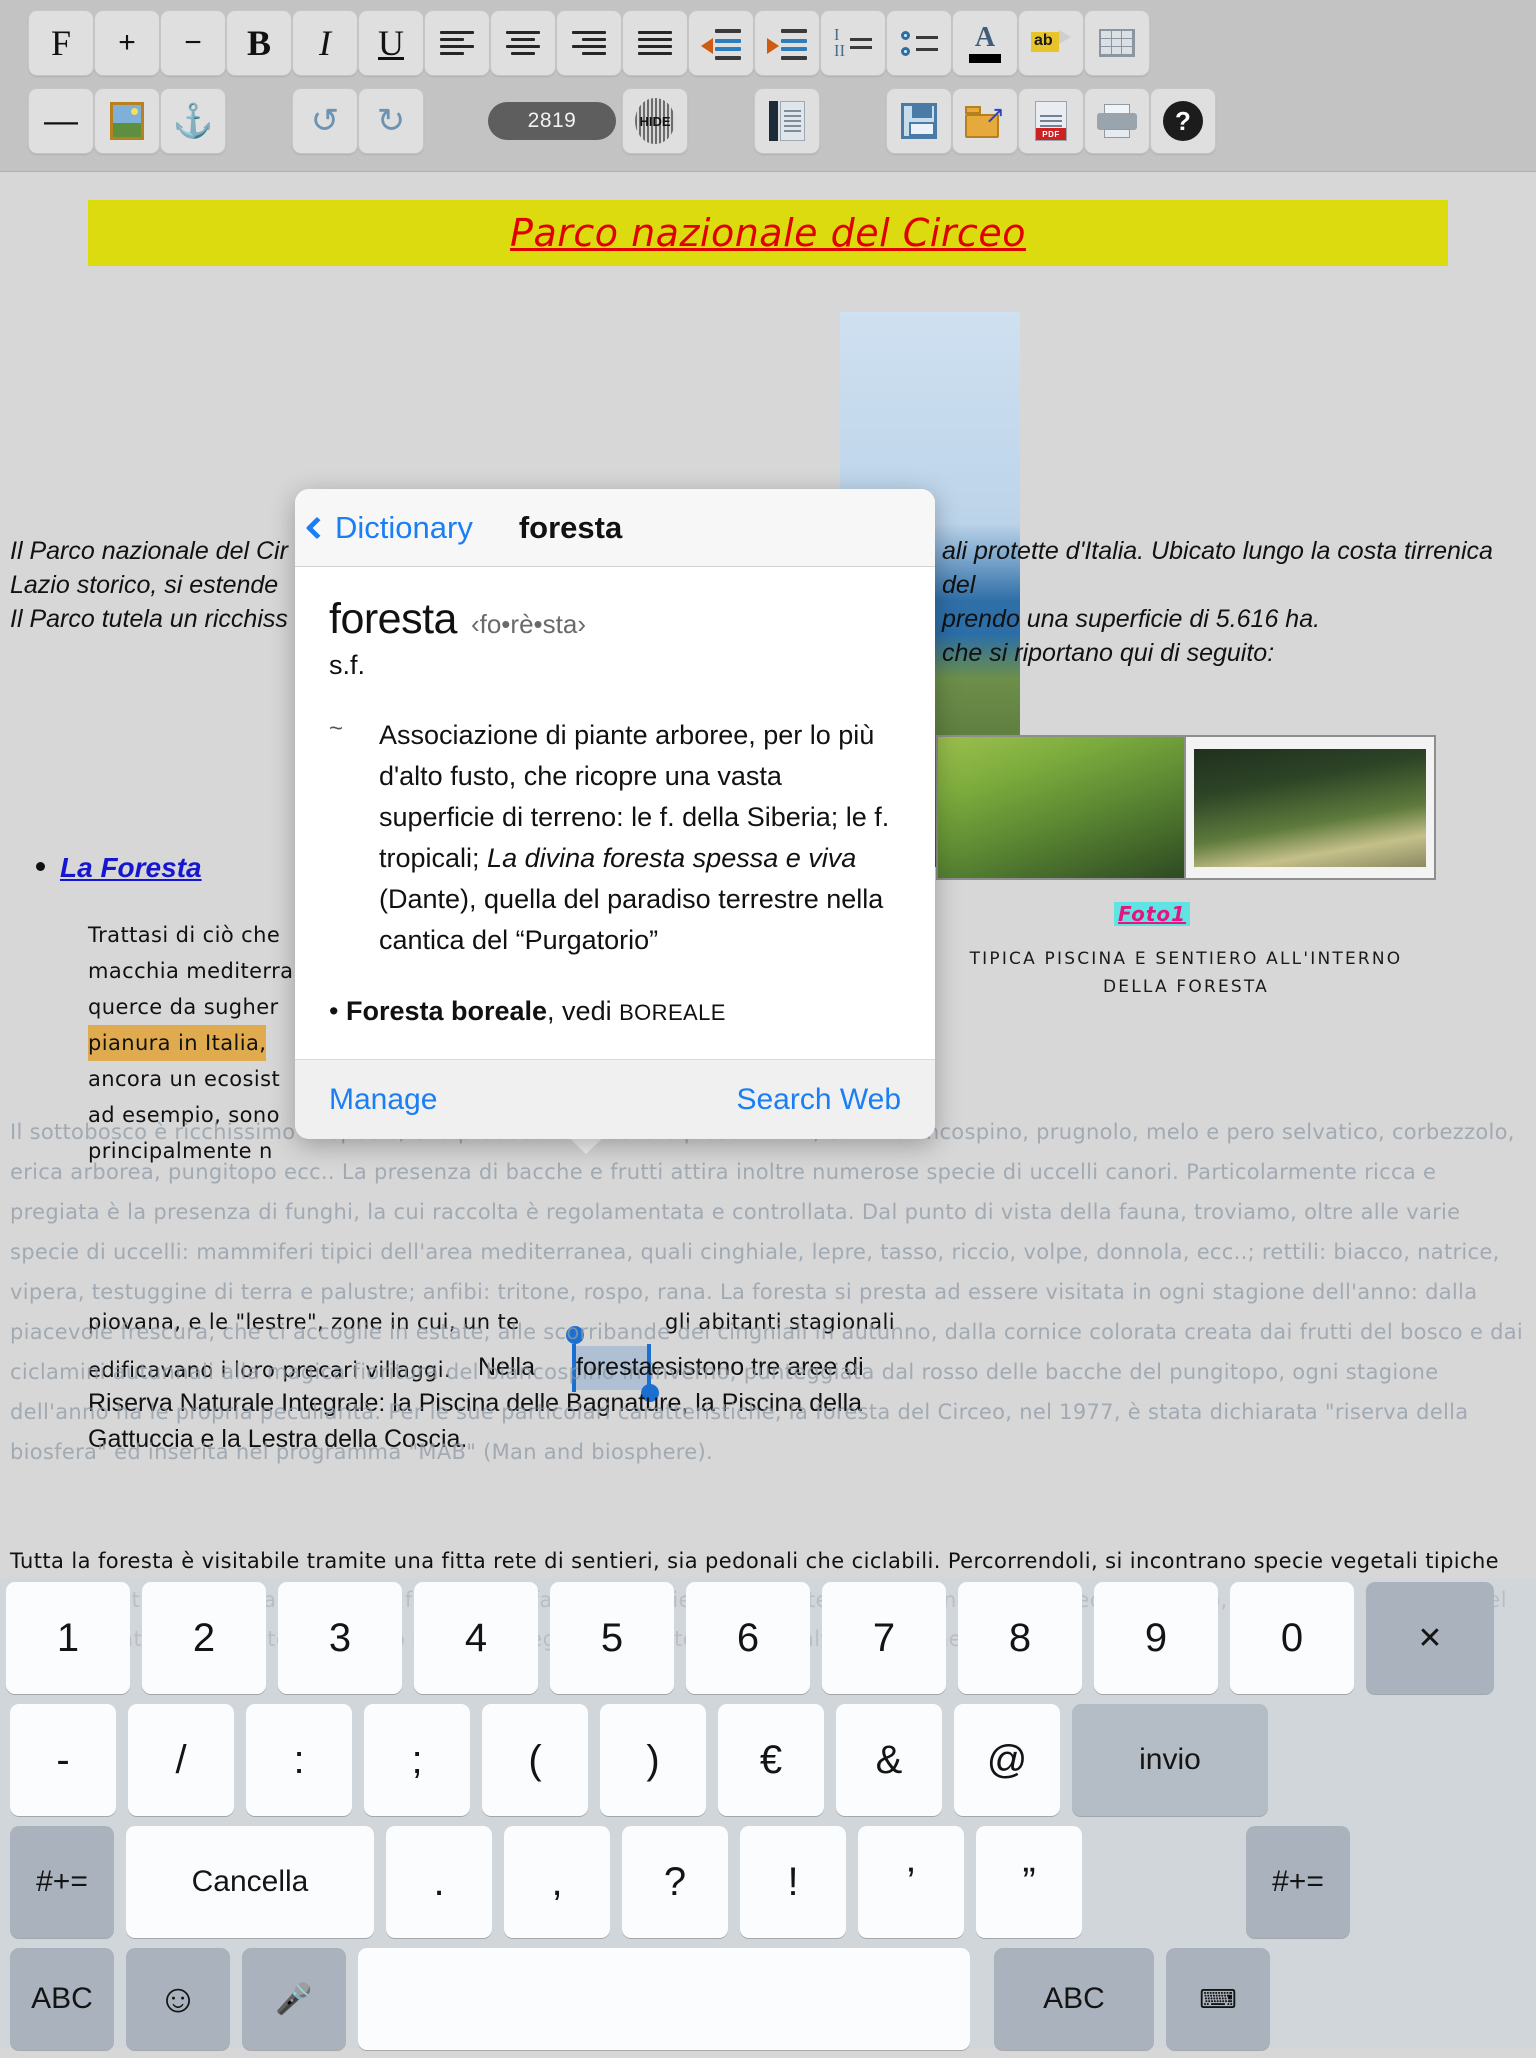 Image resolution: width=1536 pixels, height=2058 pixels. What do you see at coordinates (457, 43) in the screenshot?
I see `align-left-button` at bounding box center [457, 43].